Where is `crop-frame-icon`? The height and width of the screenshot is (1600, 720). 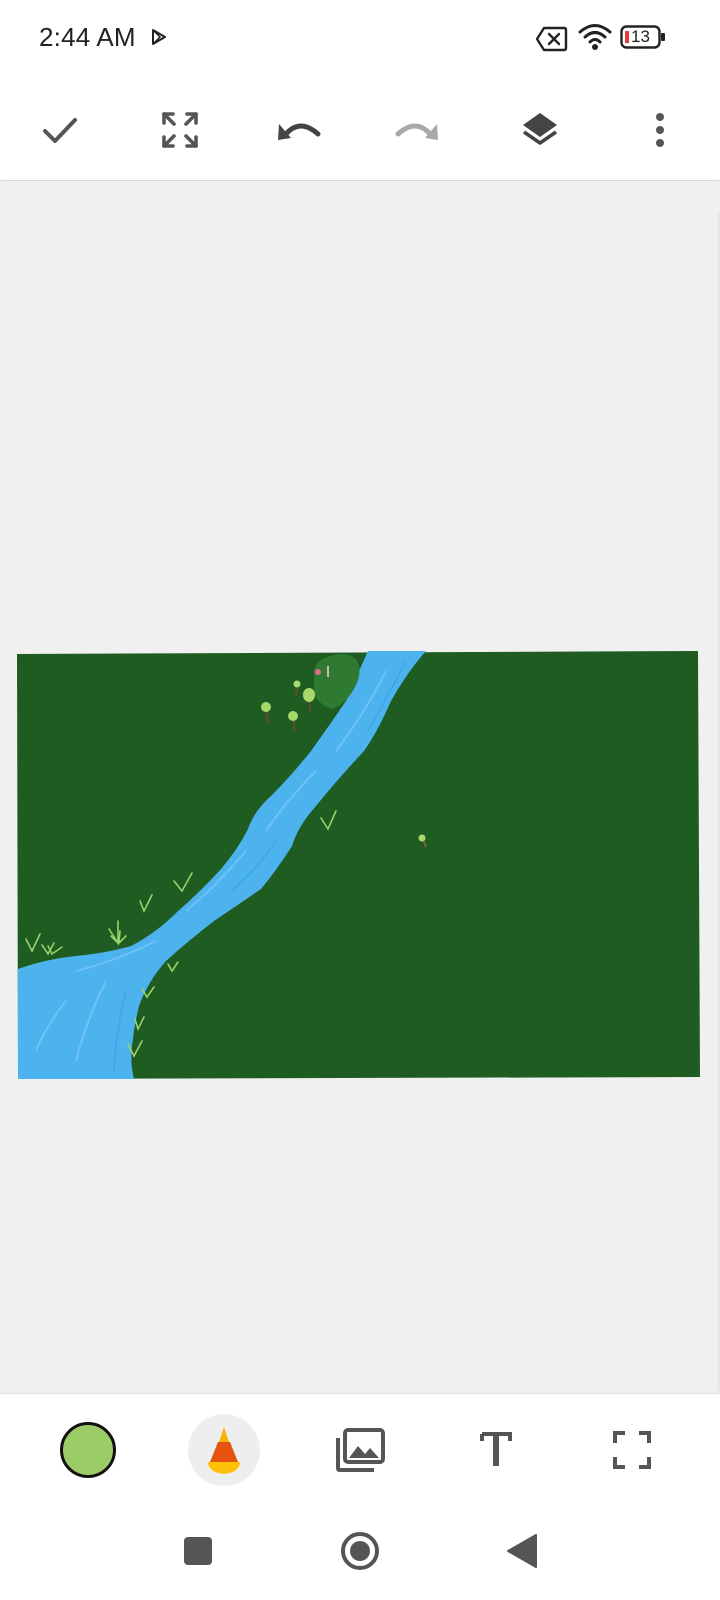 crop-frame-icon is located at coordinates (632, 1450).